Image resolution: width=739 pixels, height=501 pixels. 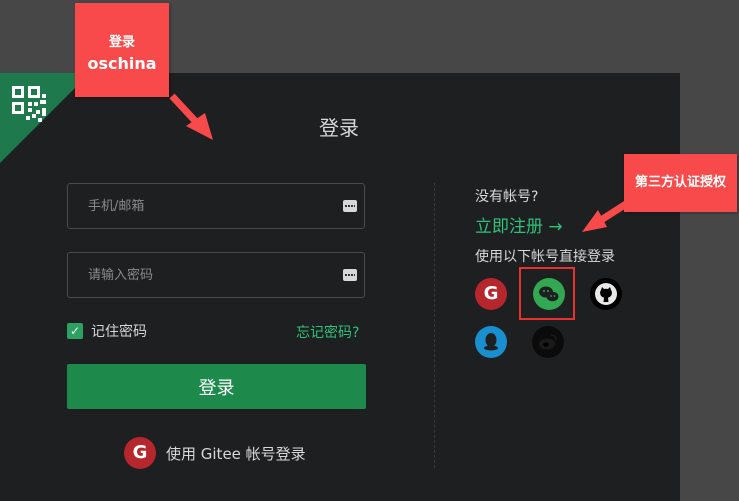 What do you see at coordinates (605, 216) in the screenshot?
I see `arrow-to-wechat` at bounding box center [605, 216].